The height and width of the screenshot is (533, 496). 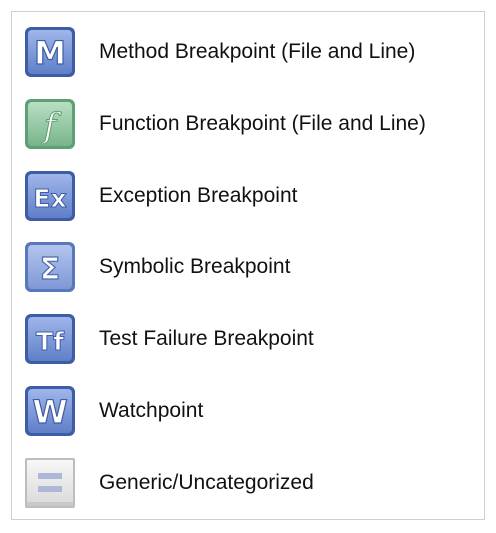 I want to click on svg-text: M, so click(x=50, y=53).